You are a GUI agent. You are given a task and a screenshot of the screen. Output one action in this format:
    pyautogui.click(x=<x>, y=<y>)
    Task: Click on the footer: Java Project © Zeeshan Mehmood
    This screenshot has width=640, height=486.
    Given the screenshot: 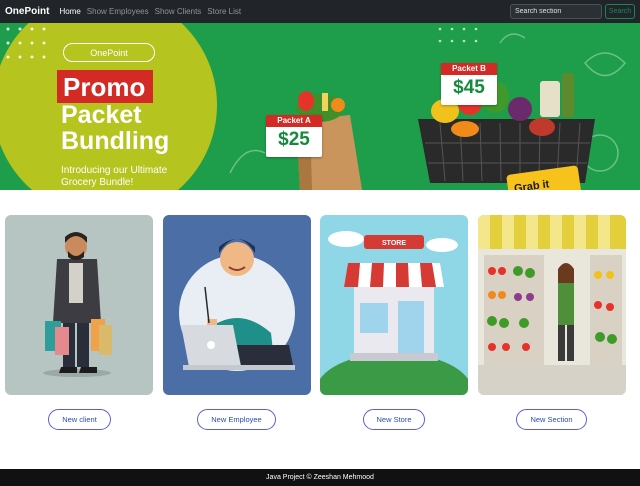 What is the action you would take?
    pyautogui.click(x=320, y=477)
    